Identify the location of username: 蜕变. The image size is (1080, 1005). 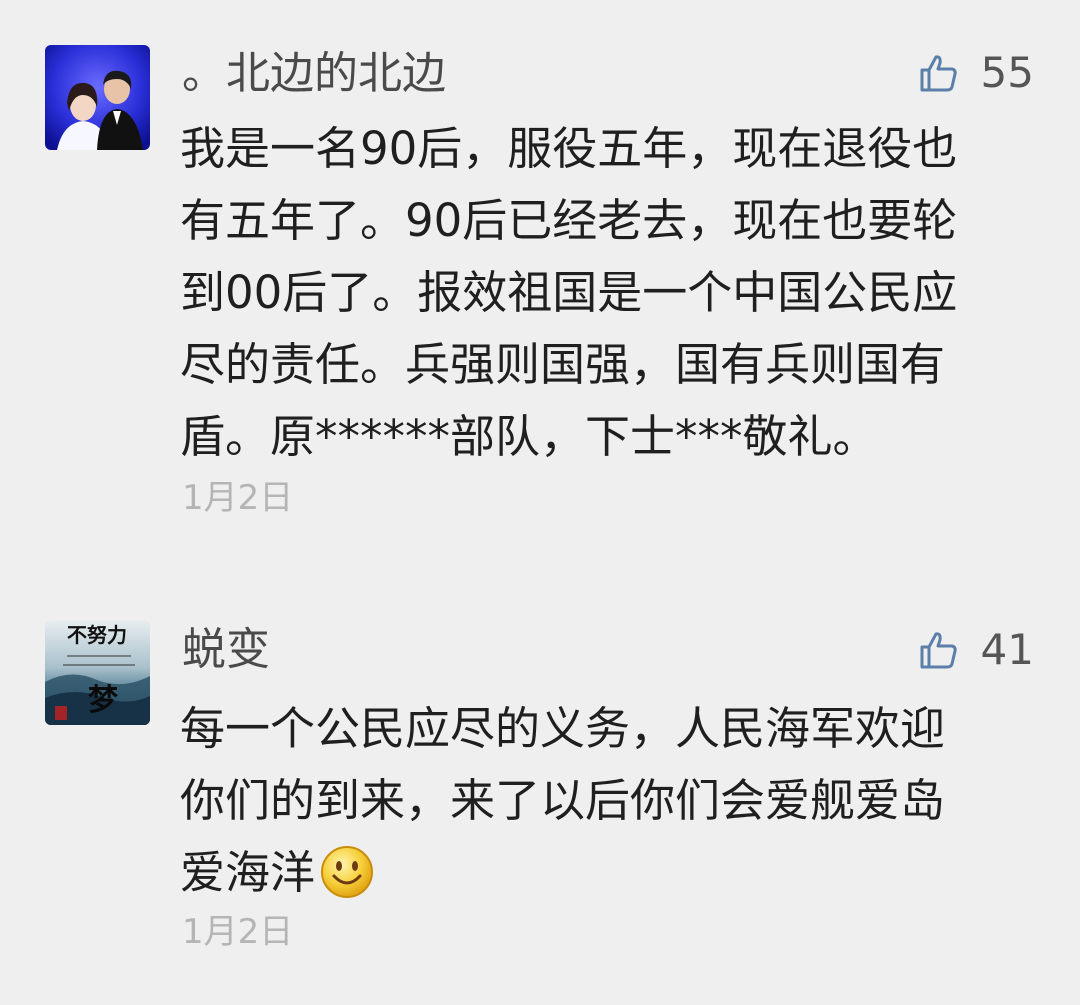
(226, 650).